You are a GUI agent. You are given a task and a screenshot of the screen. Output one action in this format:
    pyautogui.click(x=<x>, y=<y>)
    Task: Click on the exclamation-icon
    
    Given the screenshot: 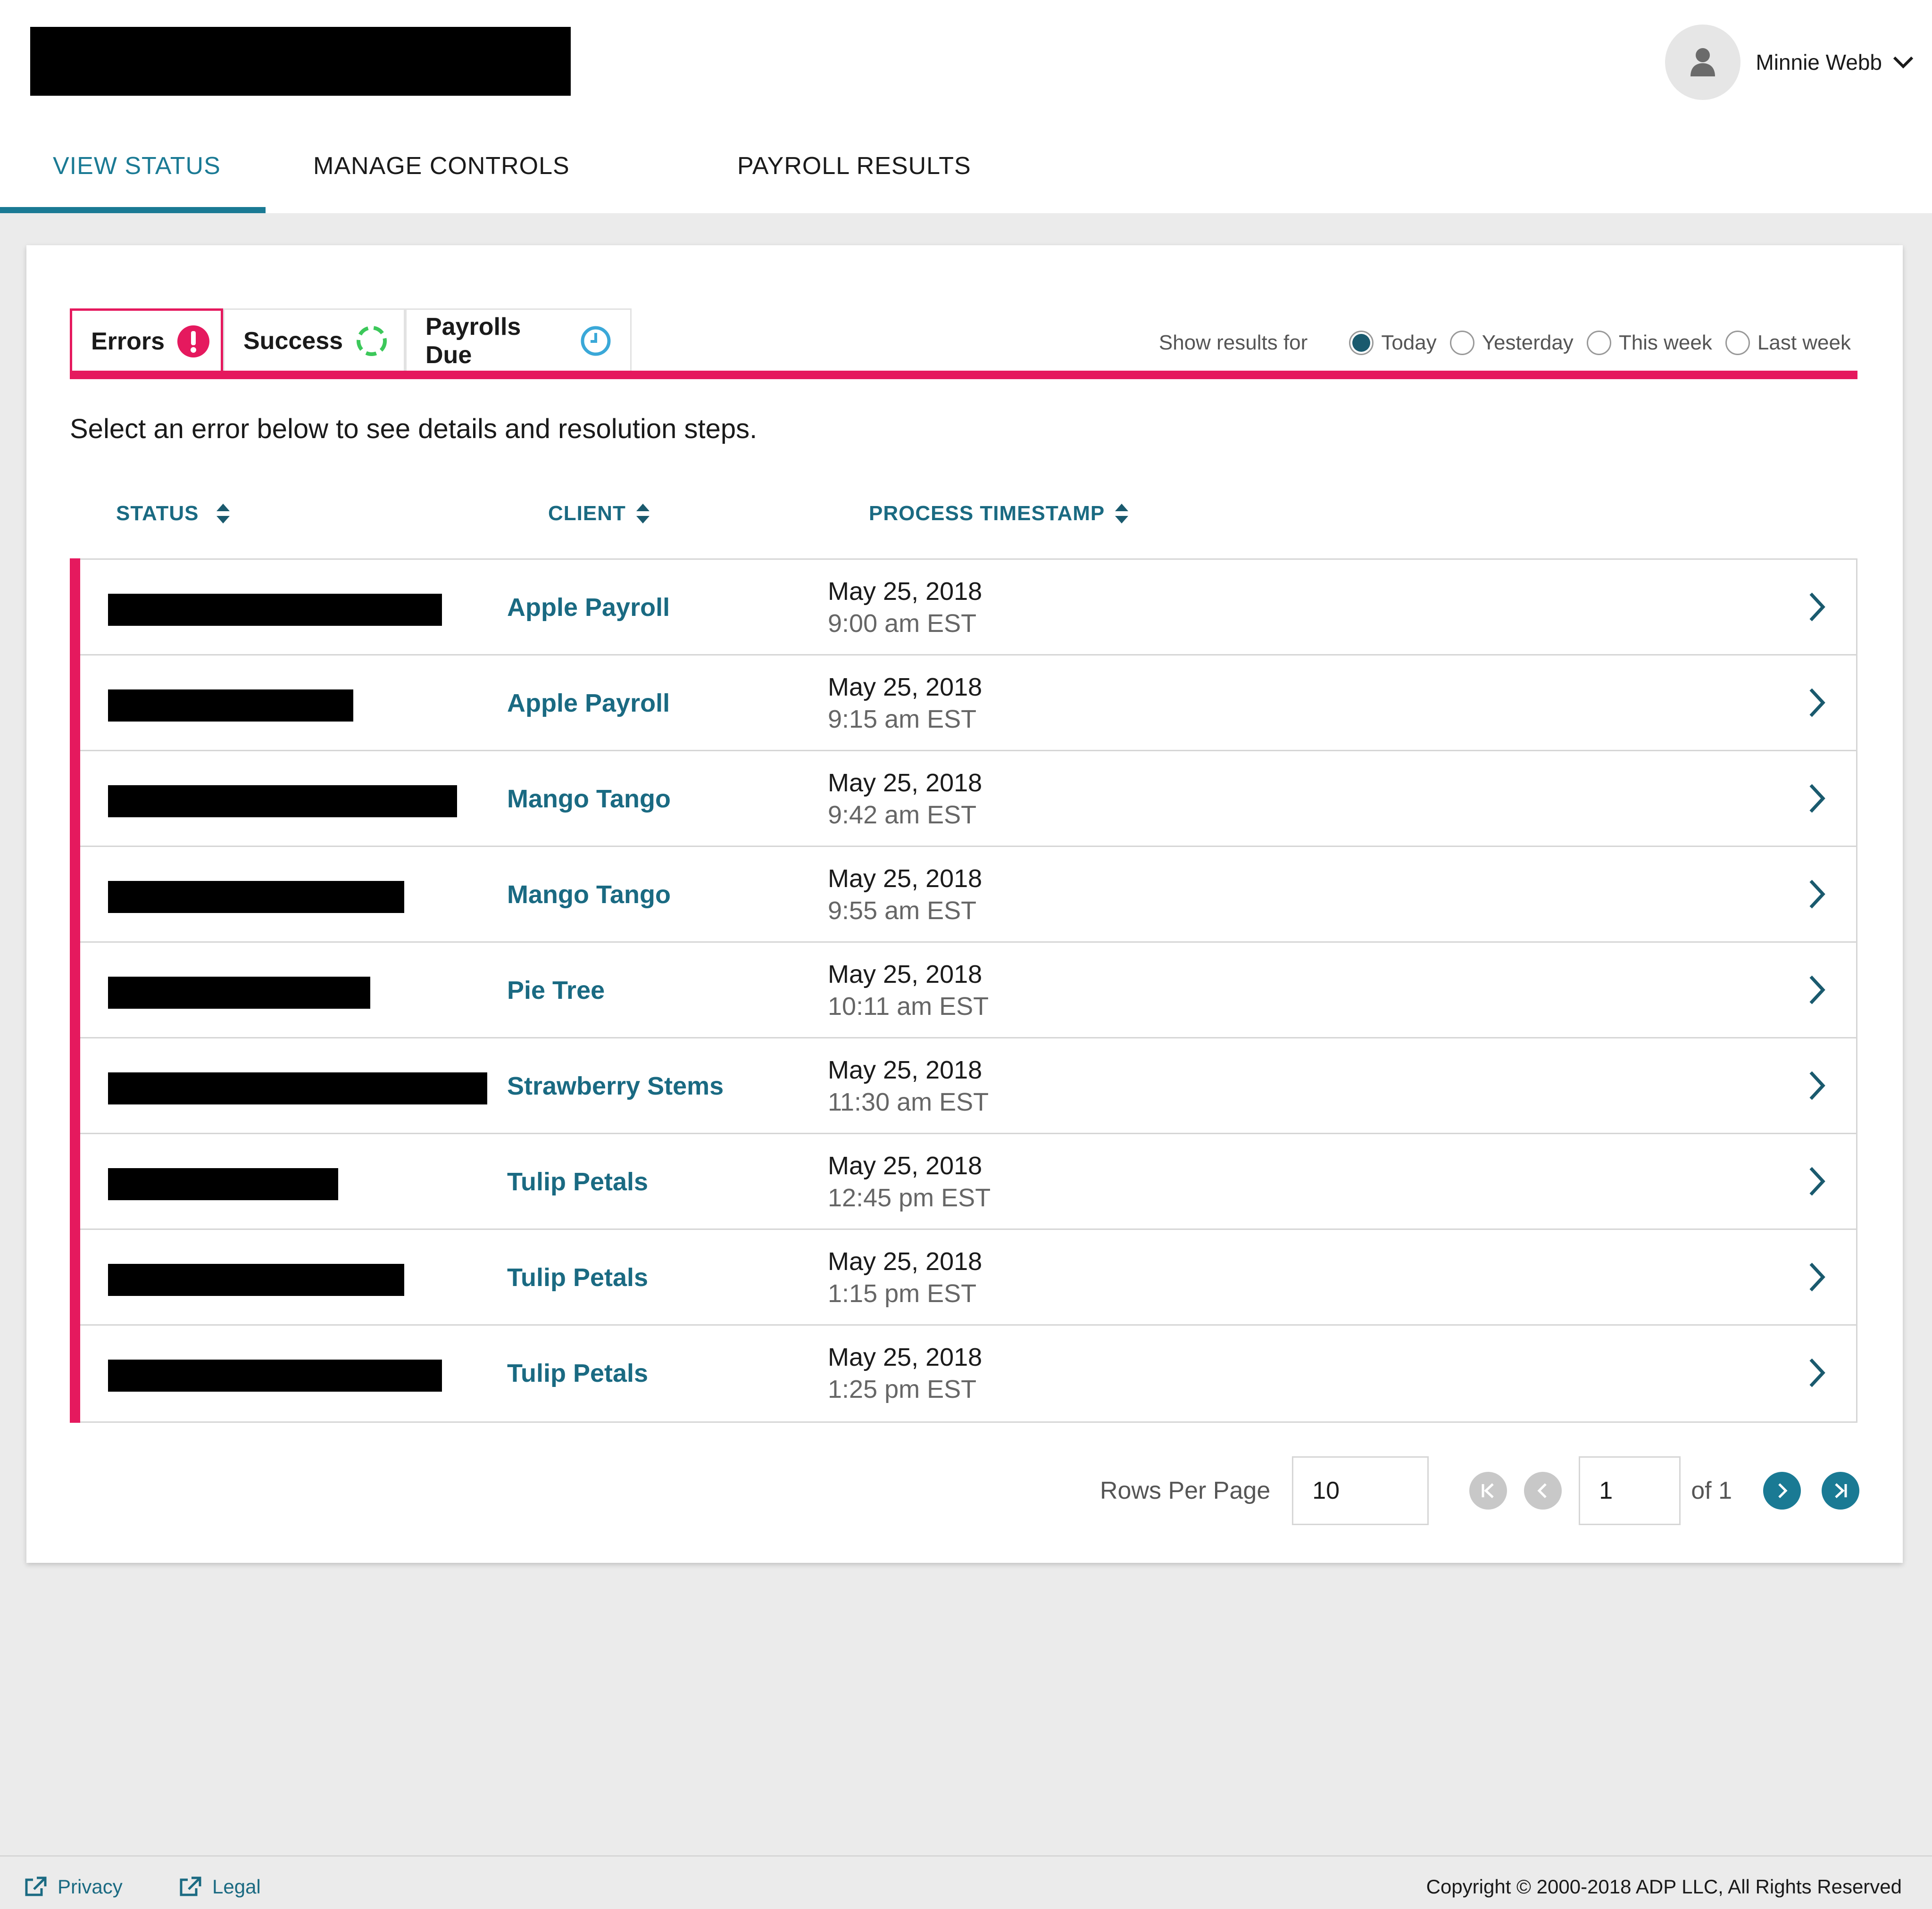 What is the action you would take?
    pyautogui.click(x=194, y=342)
    